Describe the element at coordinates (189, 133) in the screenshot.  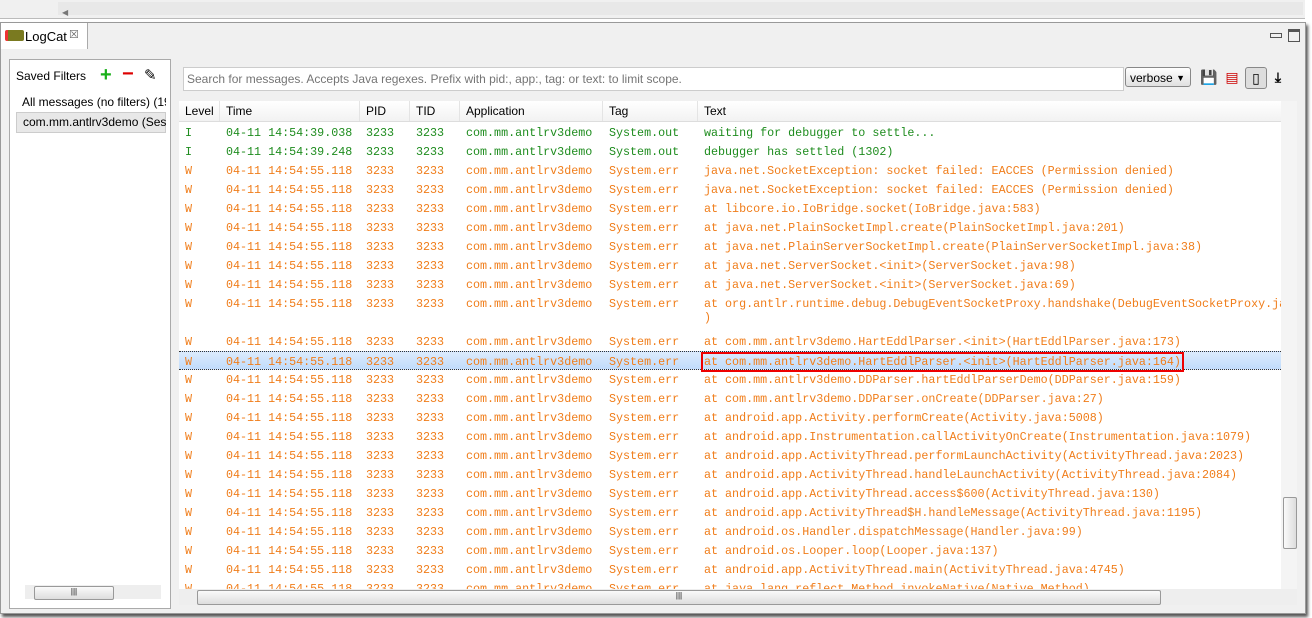
I see `cell-level: I` at that location.